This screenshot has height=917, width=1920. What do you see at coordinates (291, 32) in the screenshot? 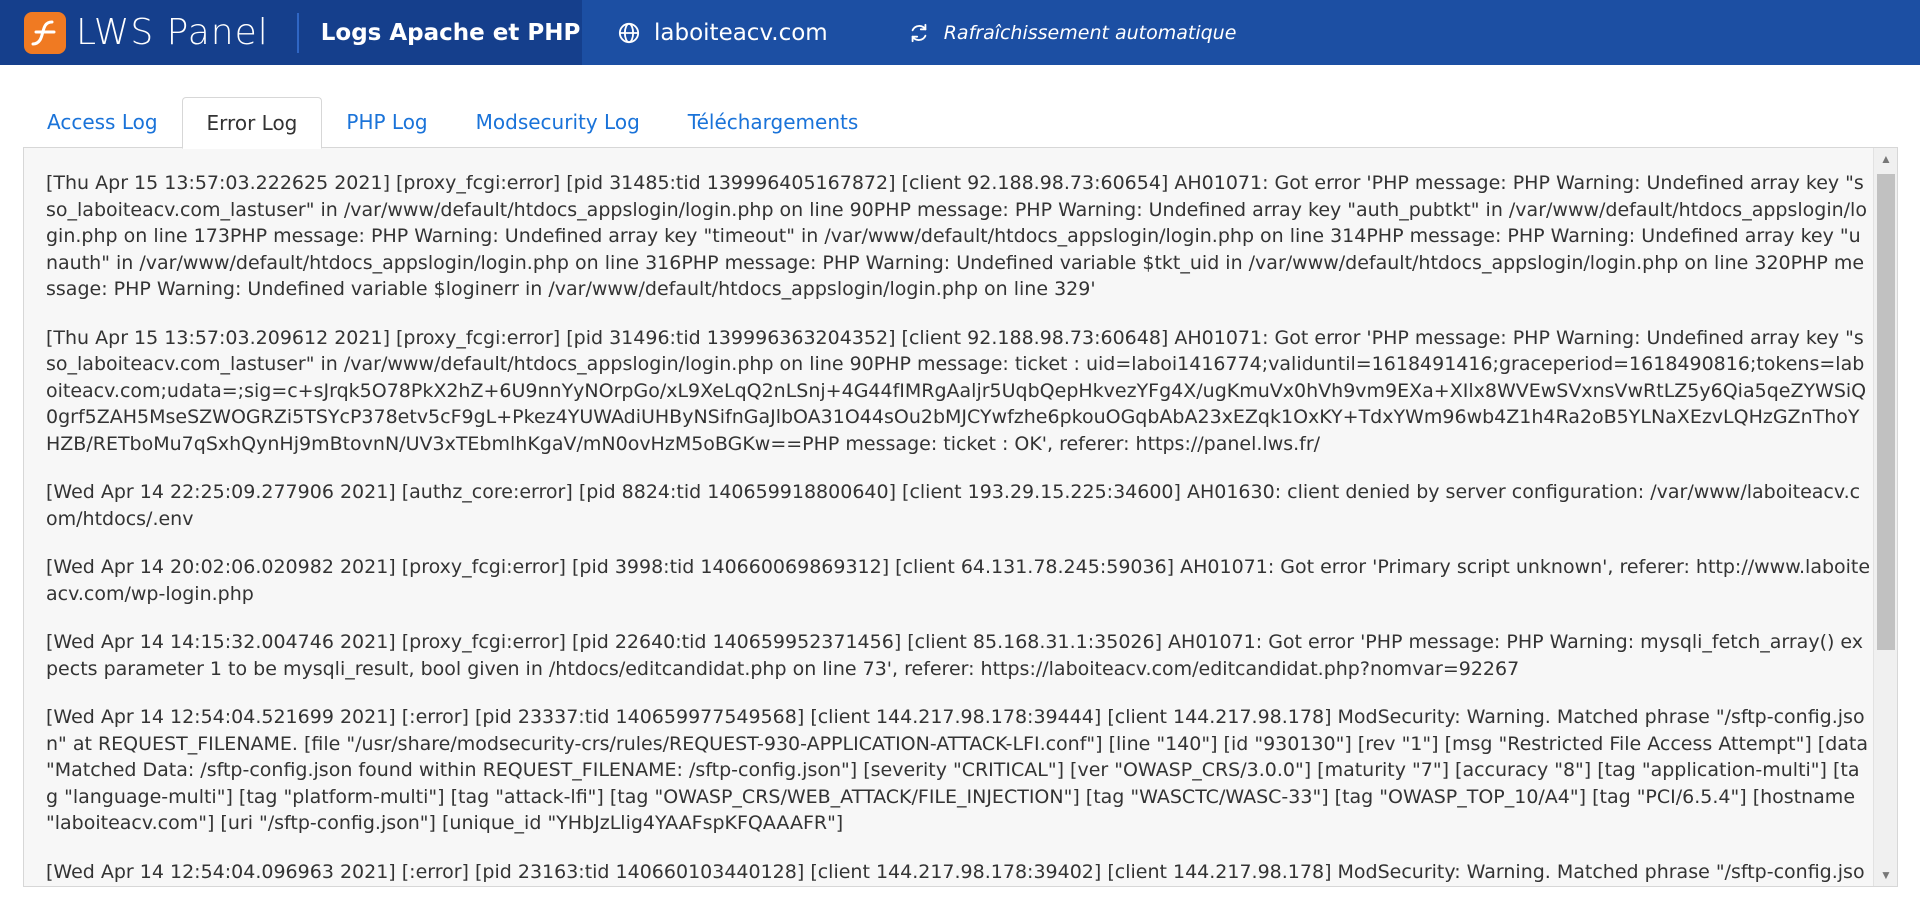
I see `brand-area: LWS Panel Logs Apache et PHP` at bounding box center [291, 32].